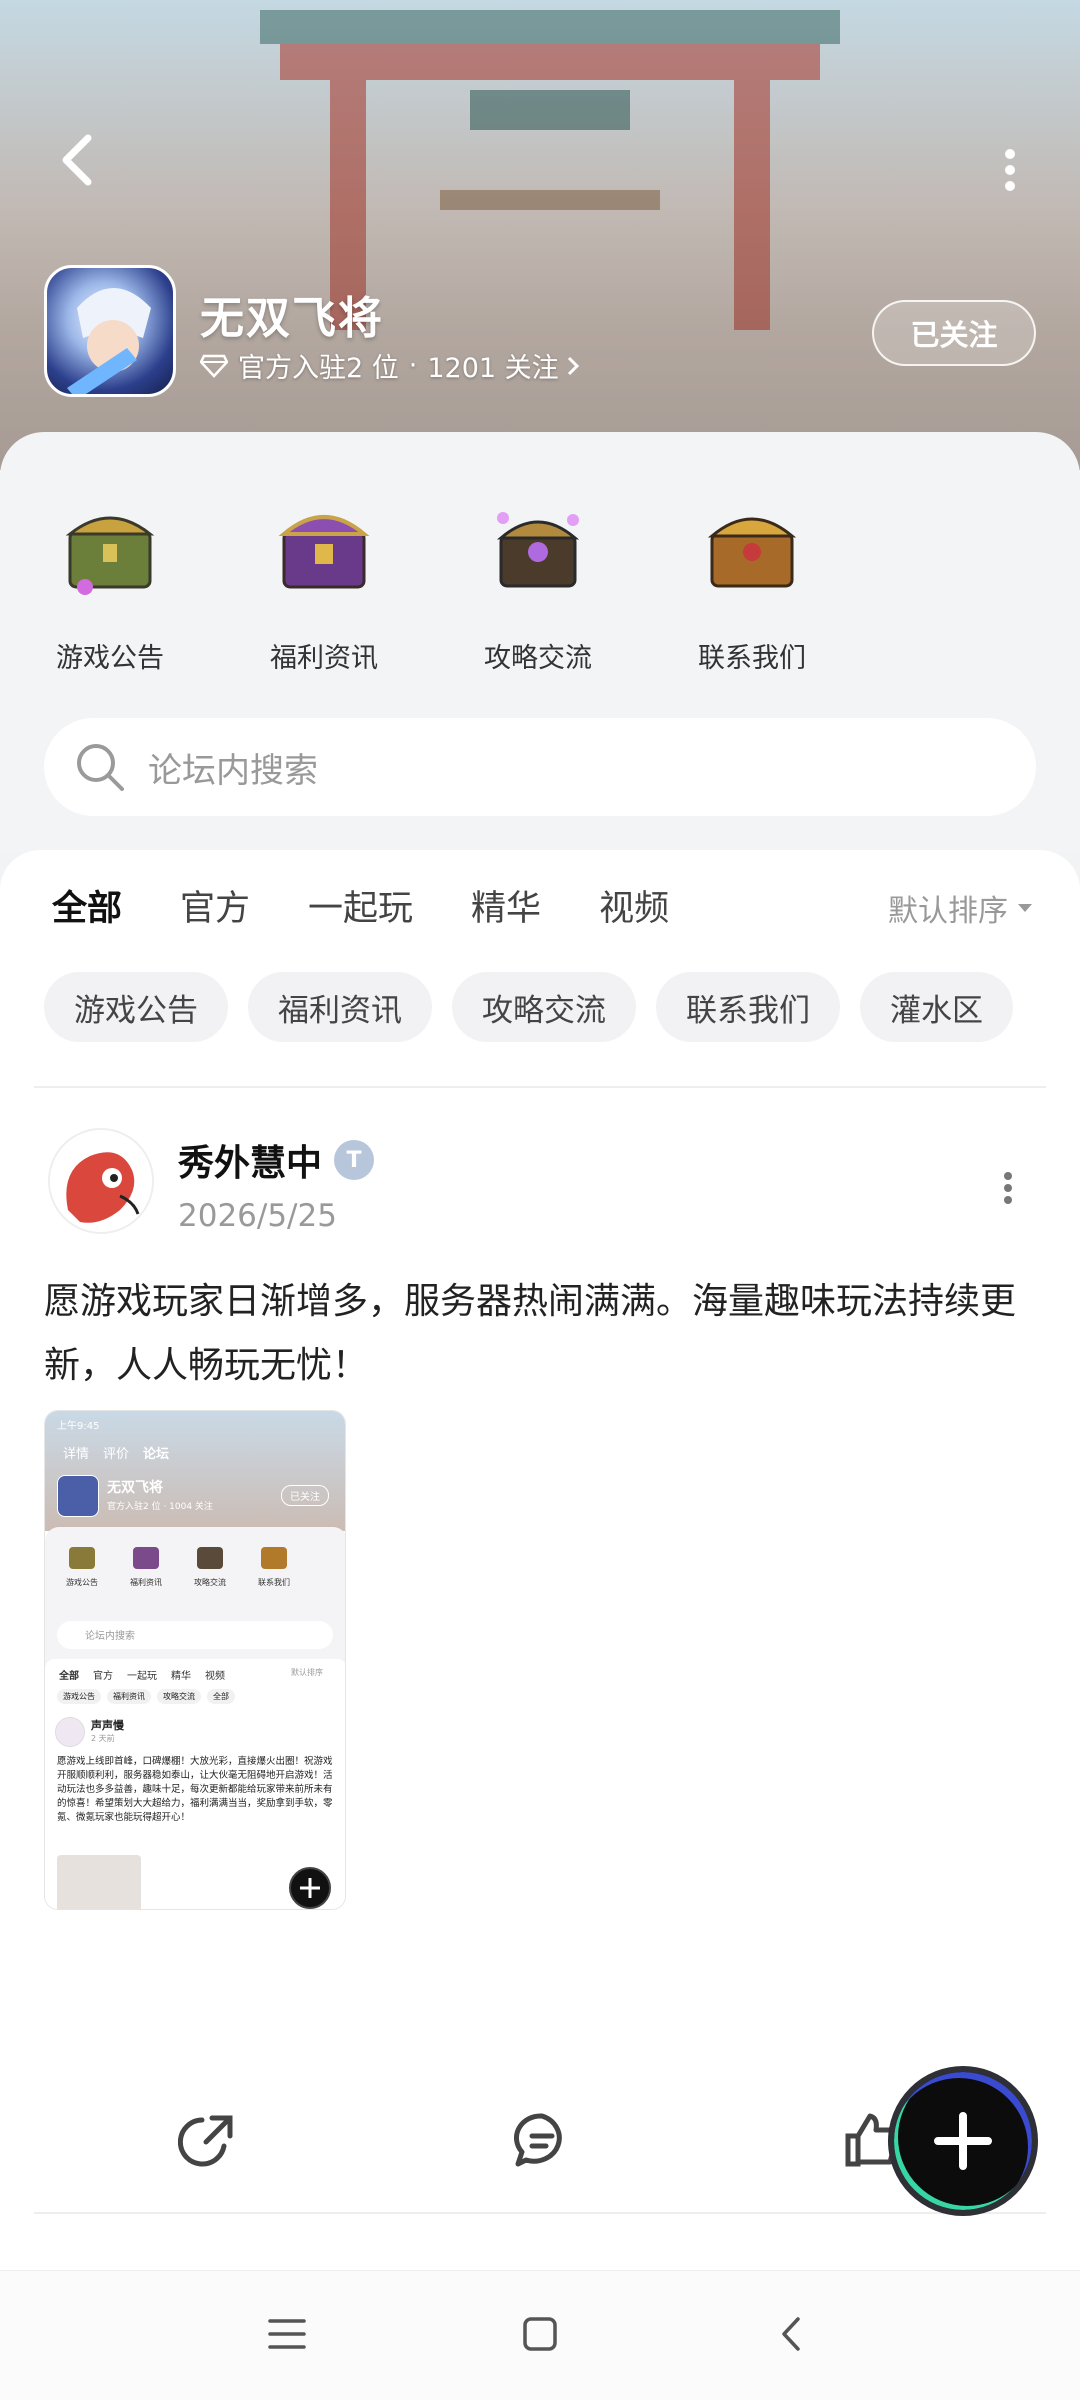 The width and height of the screenshot is (1080, 2400). Describe the element at coordinates (100, 767) in the screenshot. I see `search-icon` at that location.